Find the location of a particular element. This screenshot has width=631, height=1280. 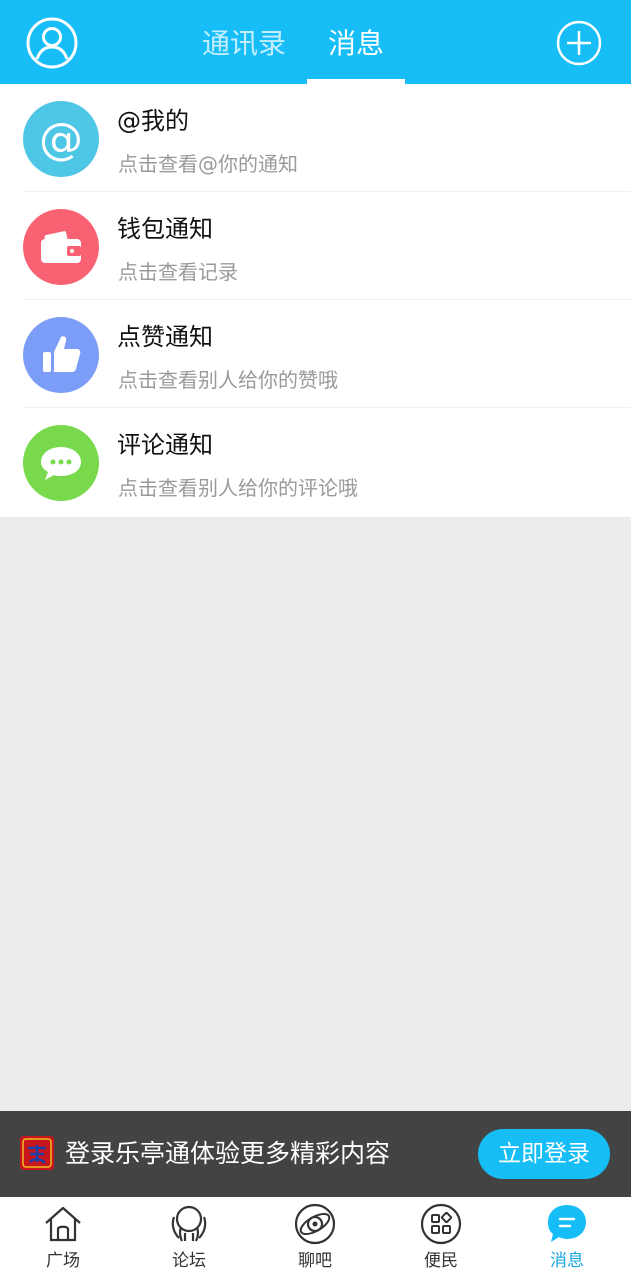

message-bubble-icon is located at coordinates (567, 1224).